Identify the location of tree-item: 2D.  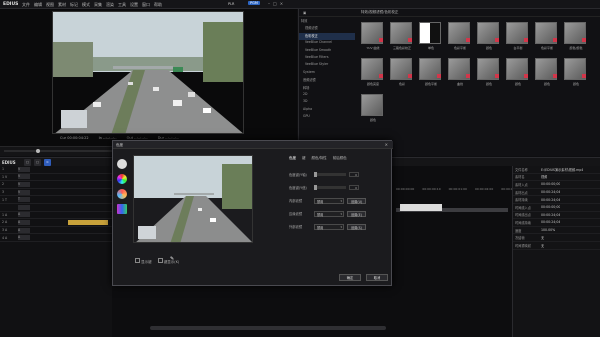
(327, 95).